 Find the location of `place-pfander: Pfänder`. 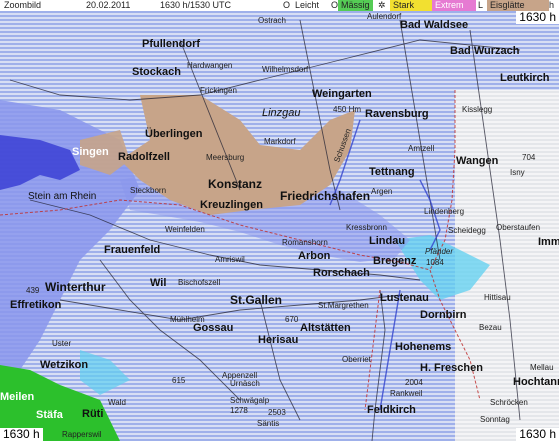

place-pfander: Pfänder is located at coordinates (439, 251).